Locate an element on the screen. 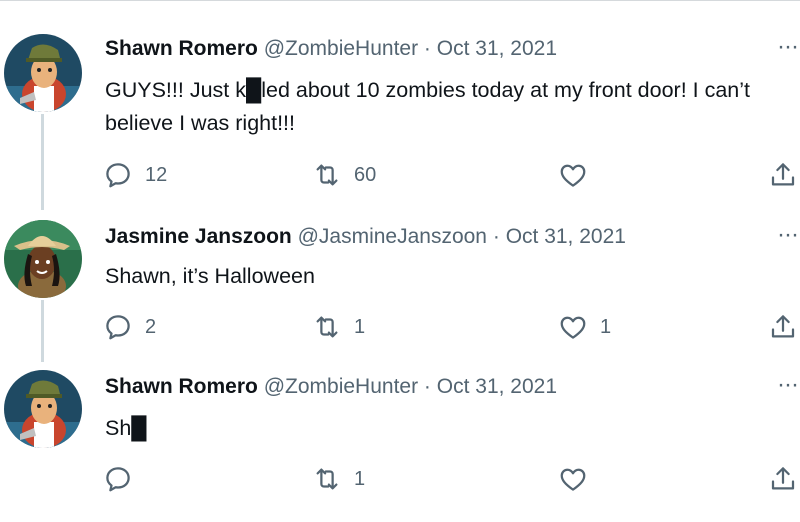 Image resolution: width=800 pixels, height=522 pixels. like-count: 1 is located at coordinates (606, 326).